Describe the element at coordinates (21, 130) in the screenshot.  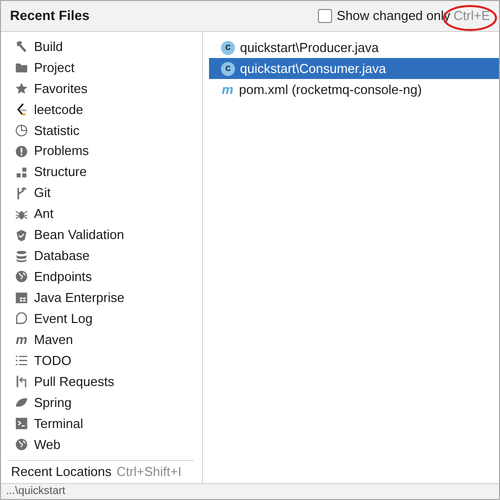
I see `pie-chart-icon` at that location.